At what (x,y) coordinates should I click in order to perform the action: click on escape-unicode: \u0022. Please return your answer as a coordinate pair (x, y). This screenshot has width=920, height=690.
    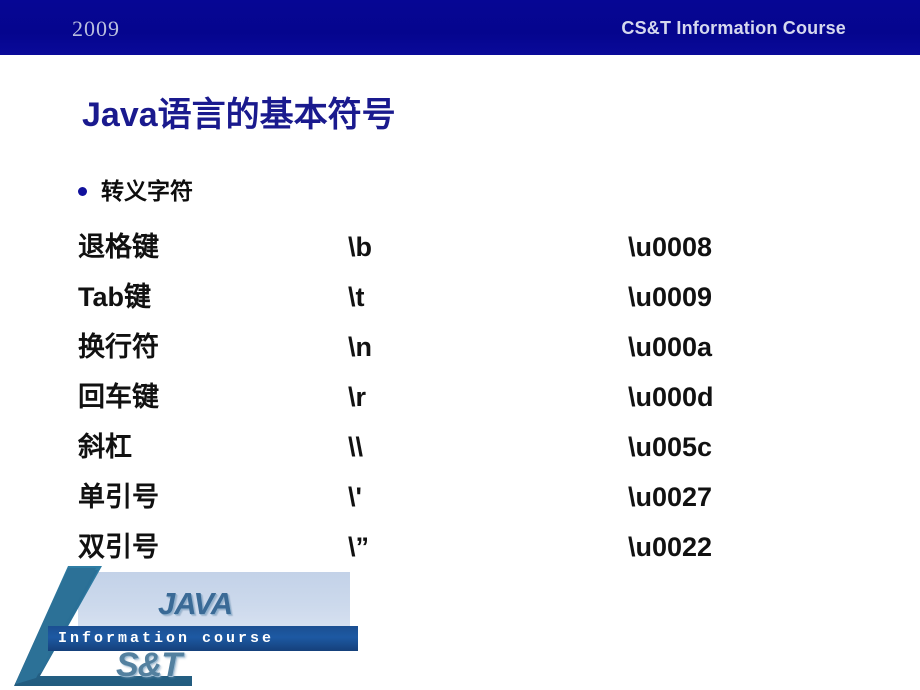
    Looking at the image, I should click on (670, 547).